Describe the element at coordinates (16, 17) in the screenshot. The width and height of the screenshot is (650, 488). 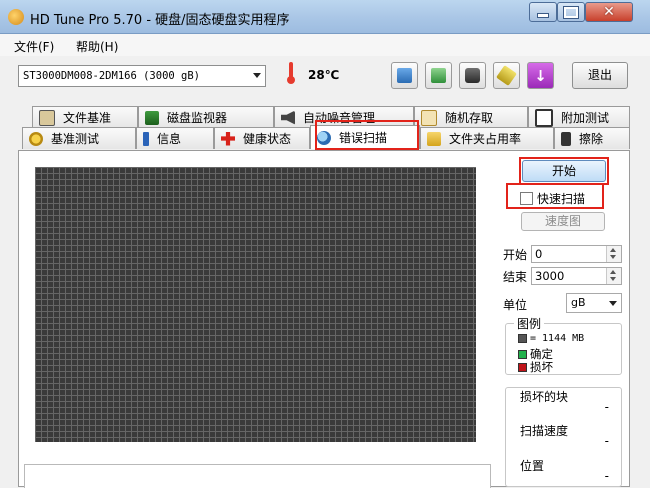
I see `app-icon` at that location.